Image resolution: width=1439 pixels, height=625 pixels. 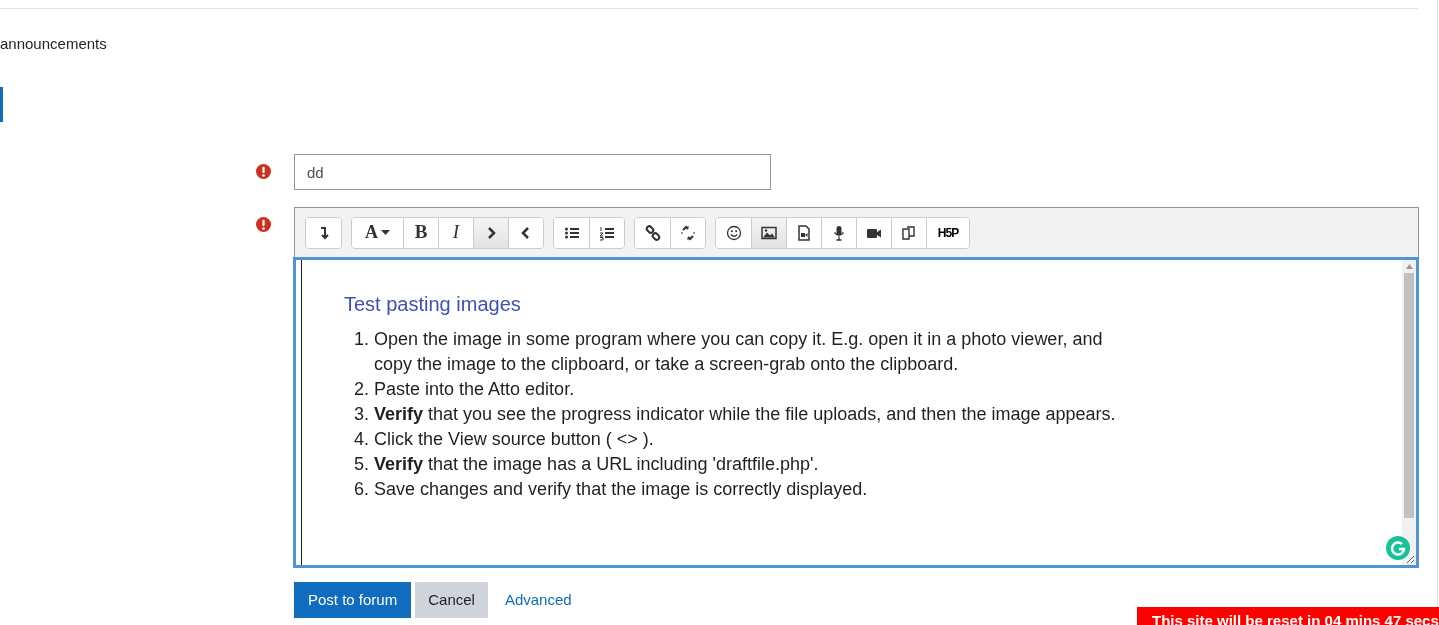 I want to click on list-item-text: Click the View source button ( <> )., so click(x=514, y=439).